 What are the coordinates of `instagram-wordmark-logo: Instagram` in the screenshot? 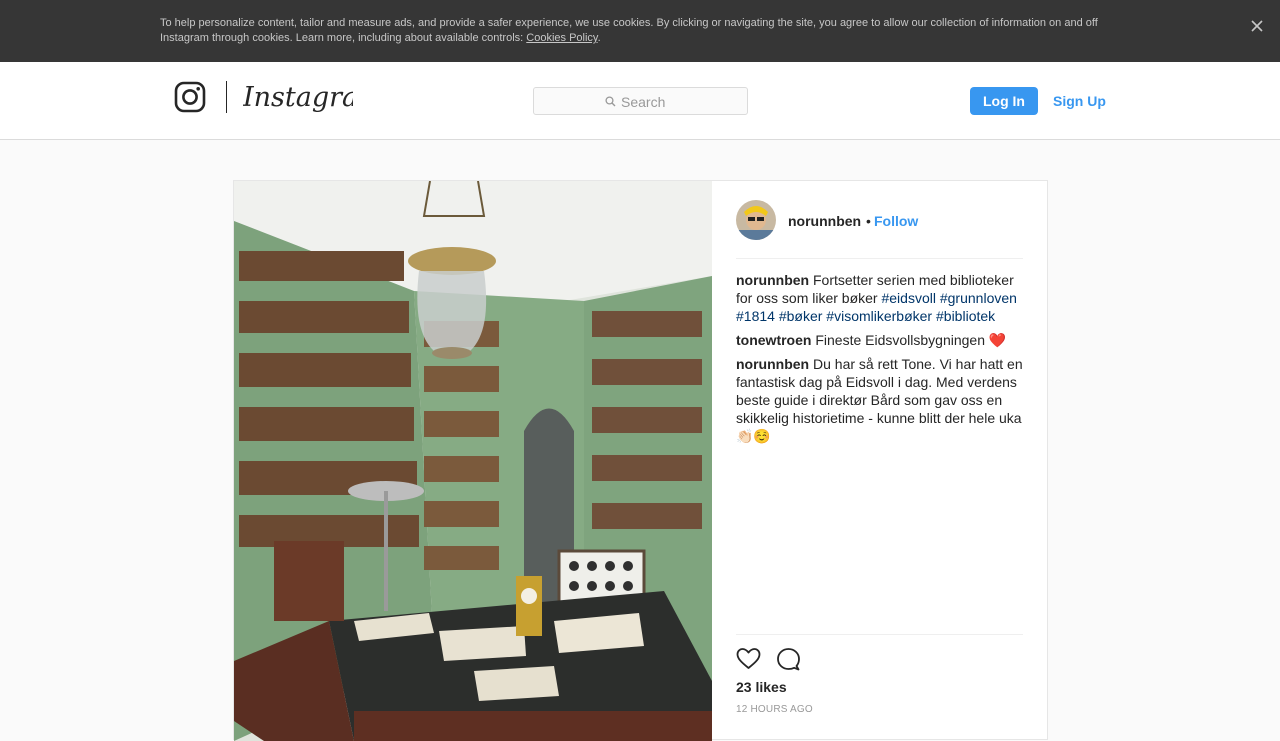 It's located at (298, 97).